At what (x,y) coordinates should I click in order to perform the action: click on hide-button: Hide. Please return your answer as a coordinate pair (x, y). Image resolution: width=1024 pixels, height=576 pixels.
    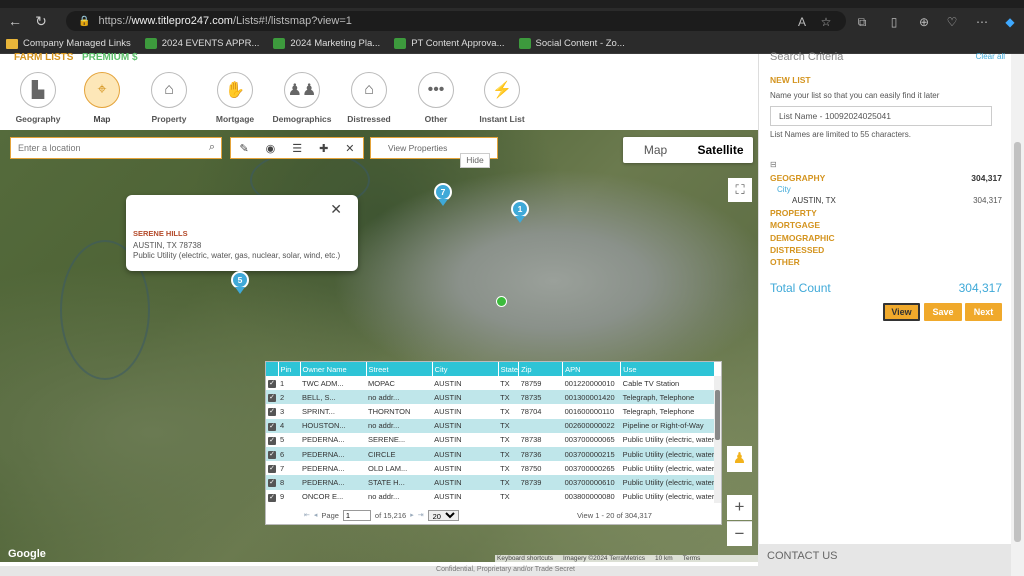
    Looking at the image, I should click on (475, 160).